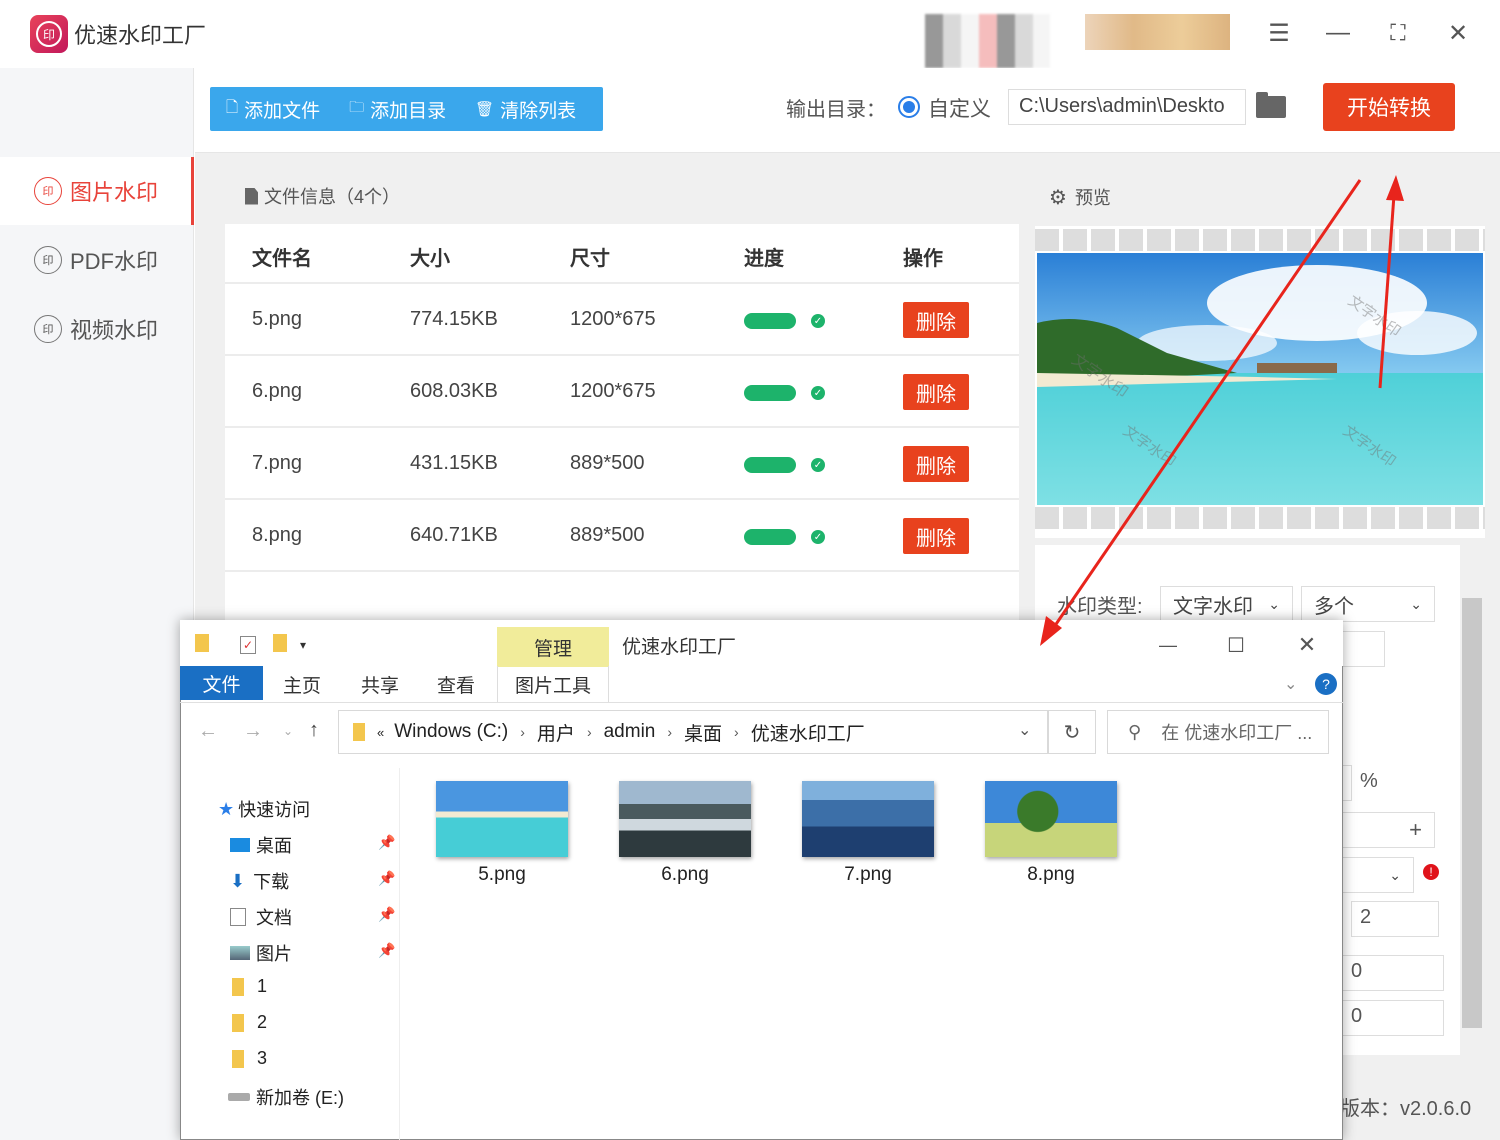  Describe the element at coordinates (1226, 604) in the screenshot. I see `watermark-type-select: 文字水印 ⌄` at that location.